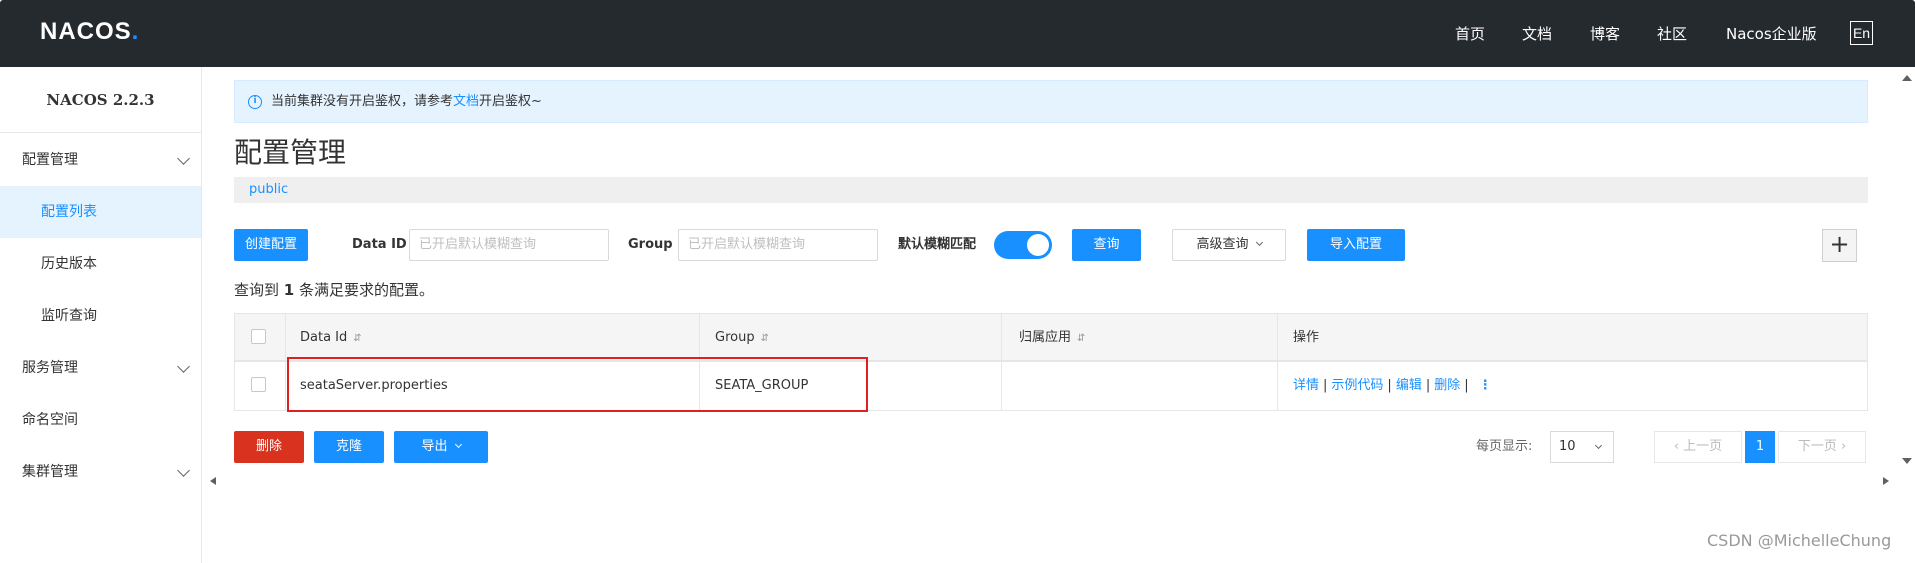 This screenshot has width=1915, height=563. I want to click on horizontal-scrollbar, so click(1049, 481).